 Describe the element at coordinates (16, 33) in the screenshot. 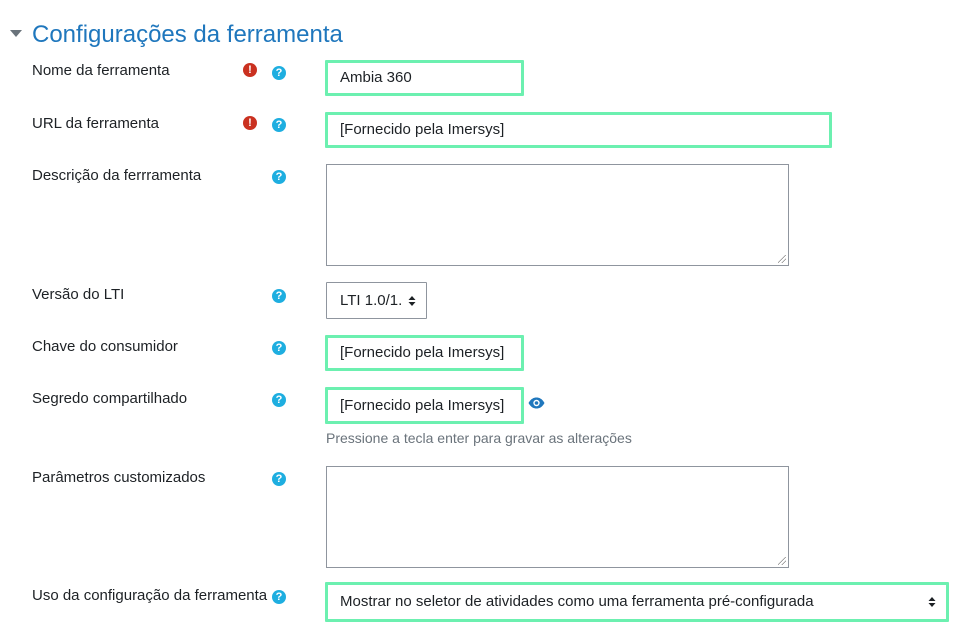

I see `caret-down-icon` at that location.